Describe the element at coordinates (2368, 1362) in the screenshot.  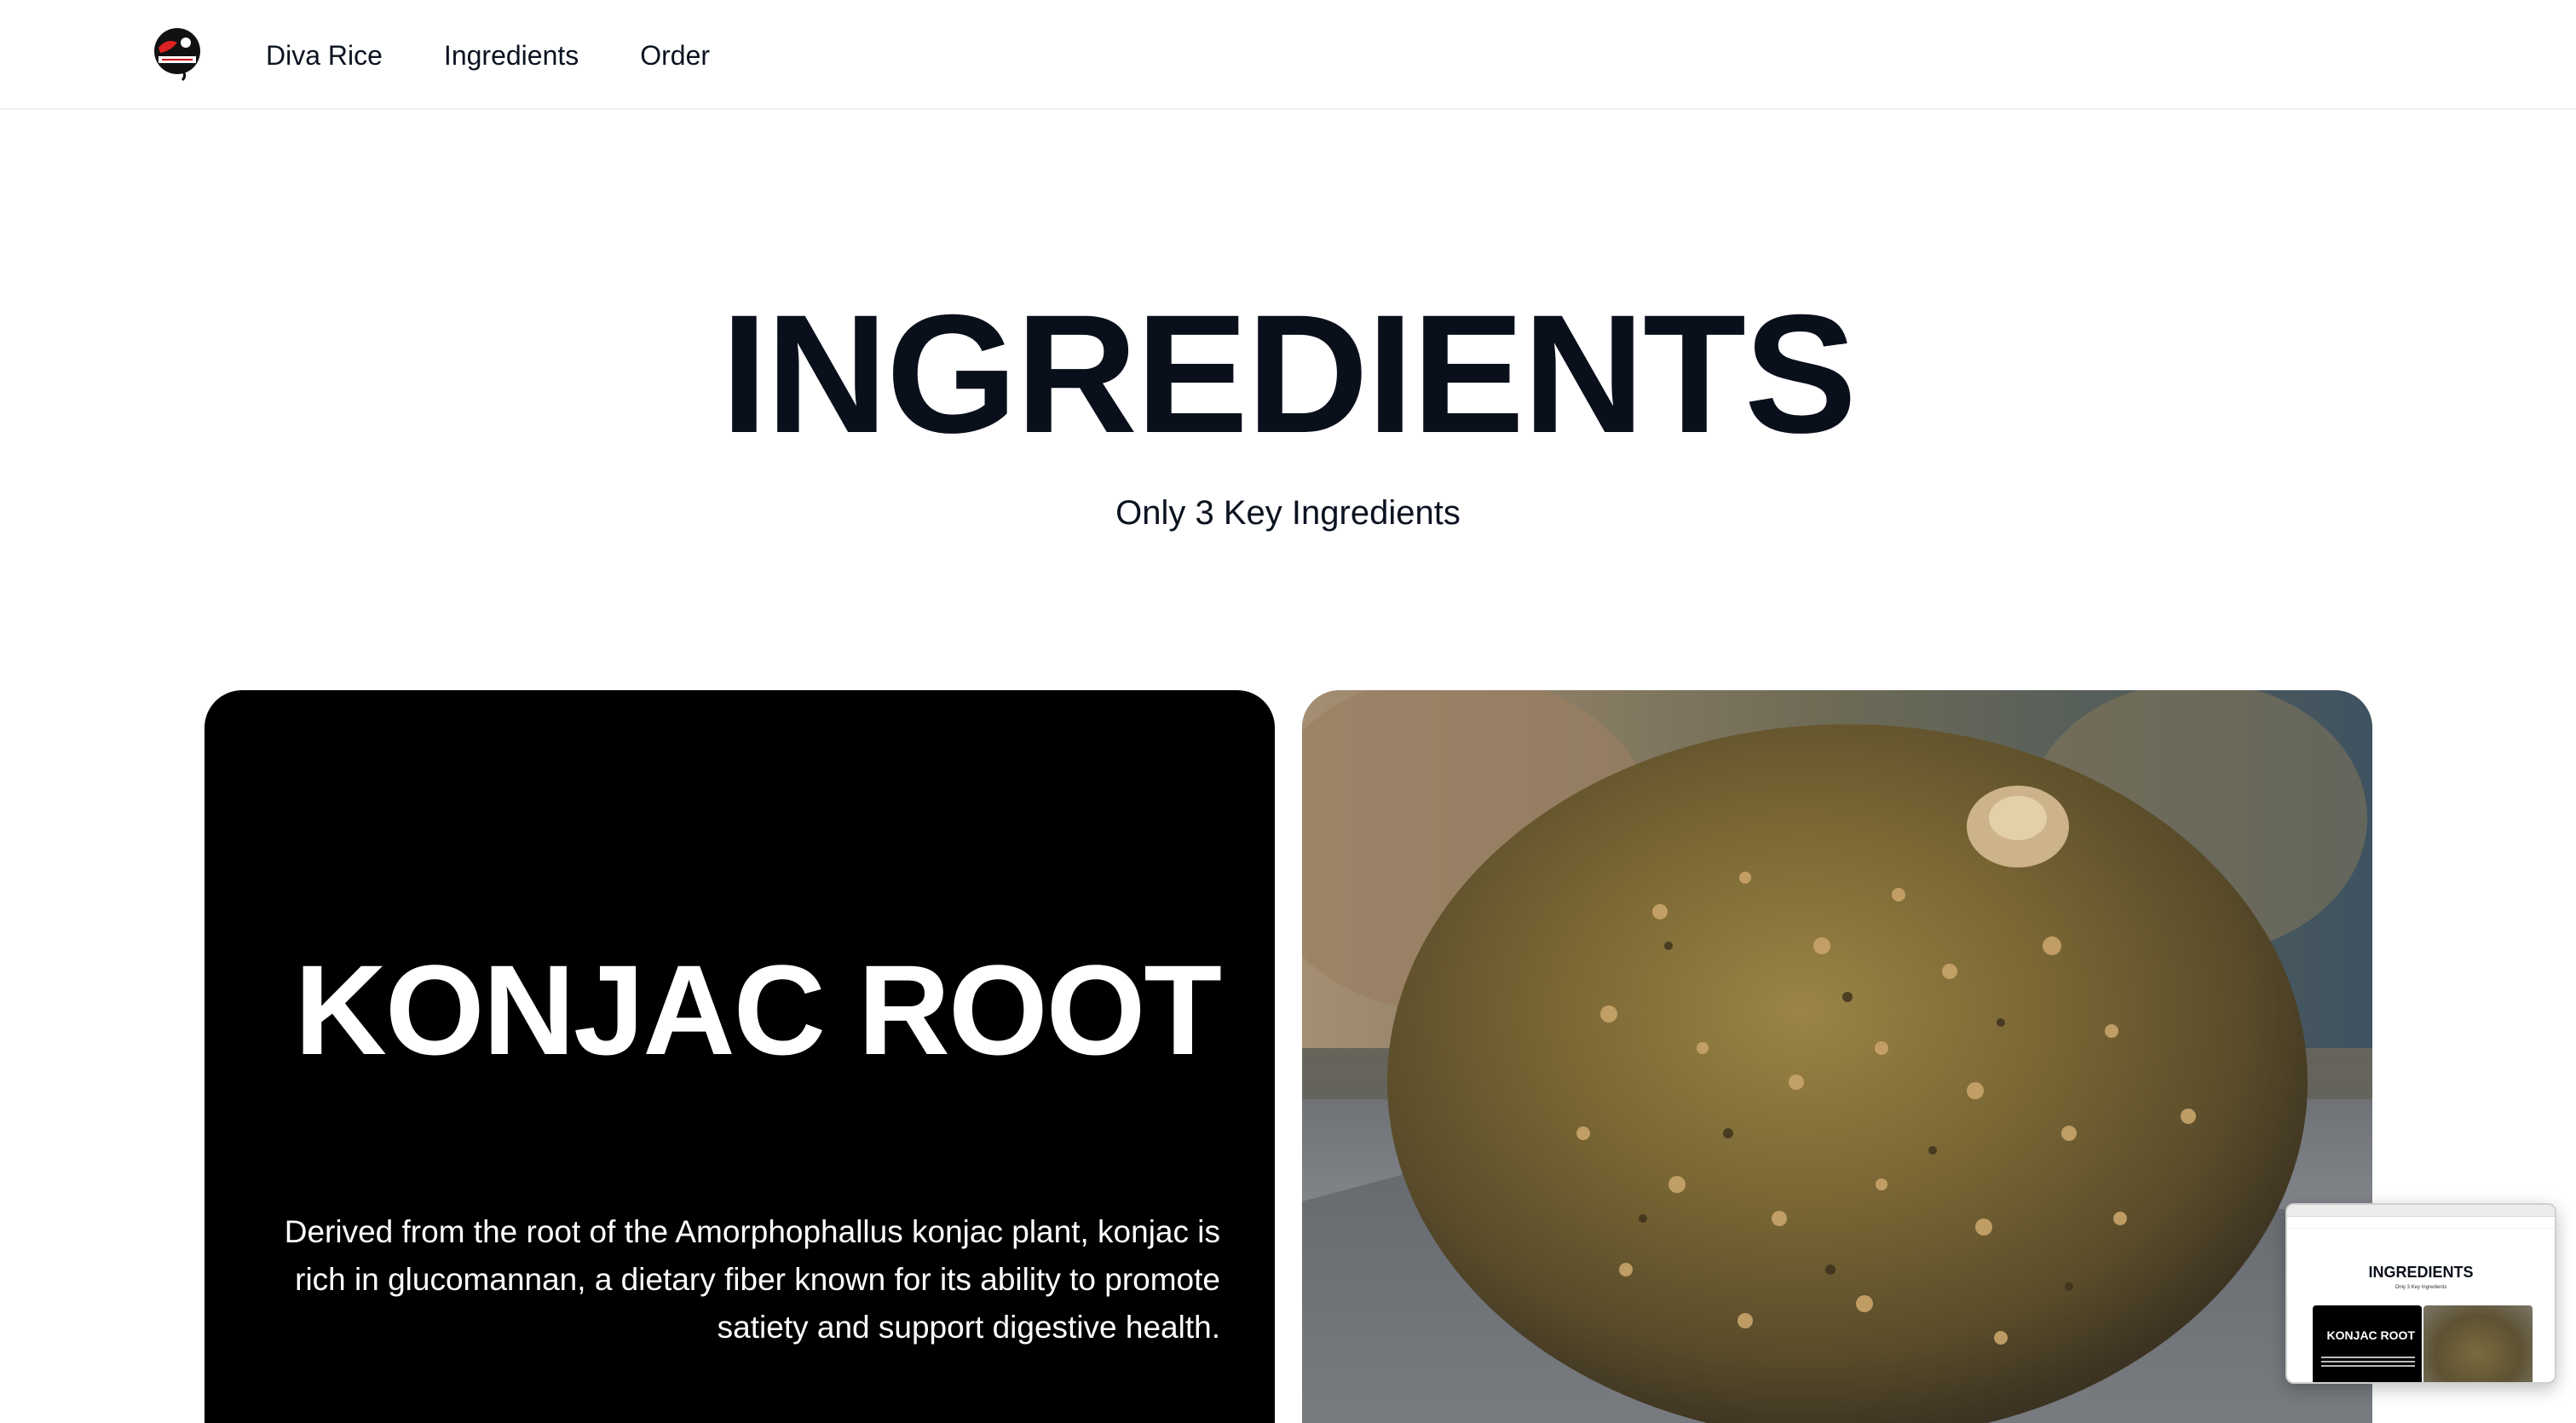
I see `thumbnail-card-text-lines` at that location.